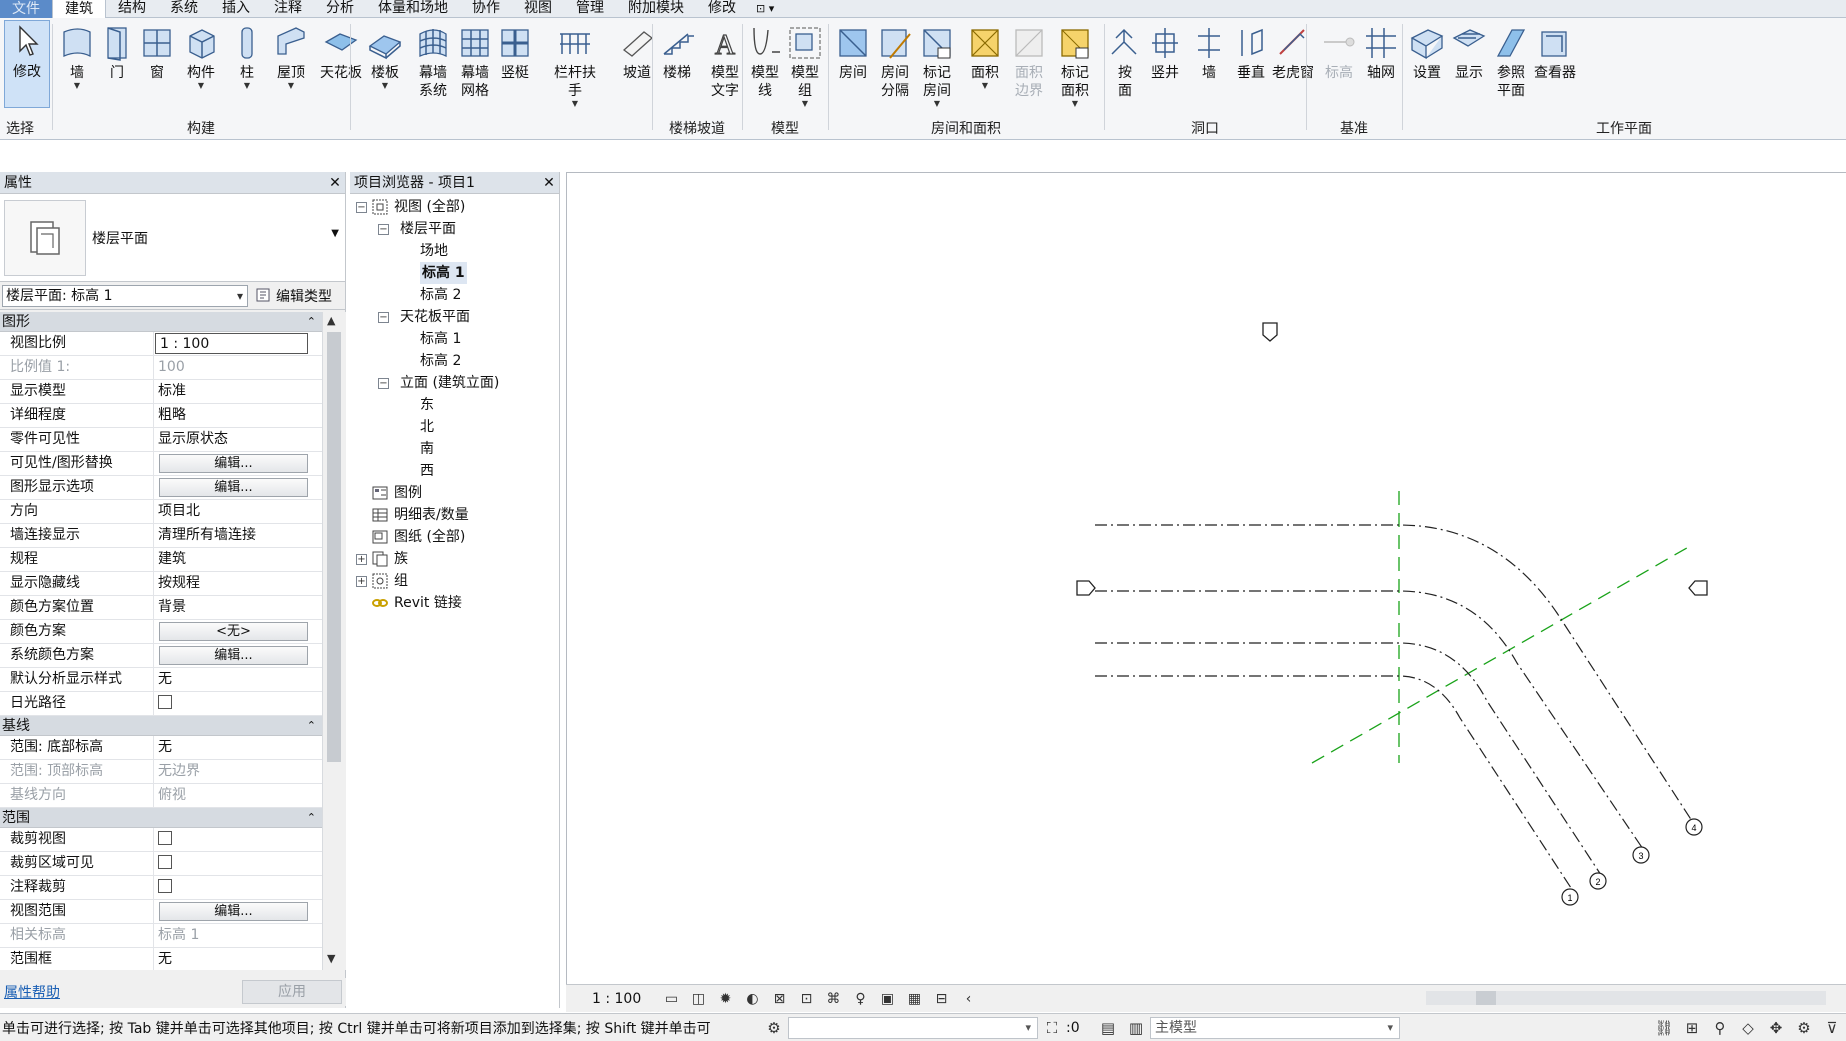  Describe the element at coordinates (125, 295) in the screenshot. I see `instance-filter-dropdown: 楼层平面: 标高 1` at that location.